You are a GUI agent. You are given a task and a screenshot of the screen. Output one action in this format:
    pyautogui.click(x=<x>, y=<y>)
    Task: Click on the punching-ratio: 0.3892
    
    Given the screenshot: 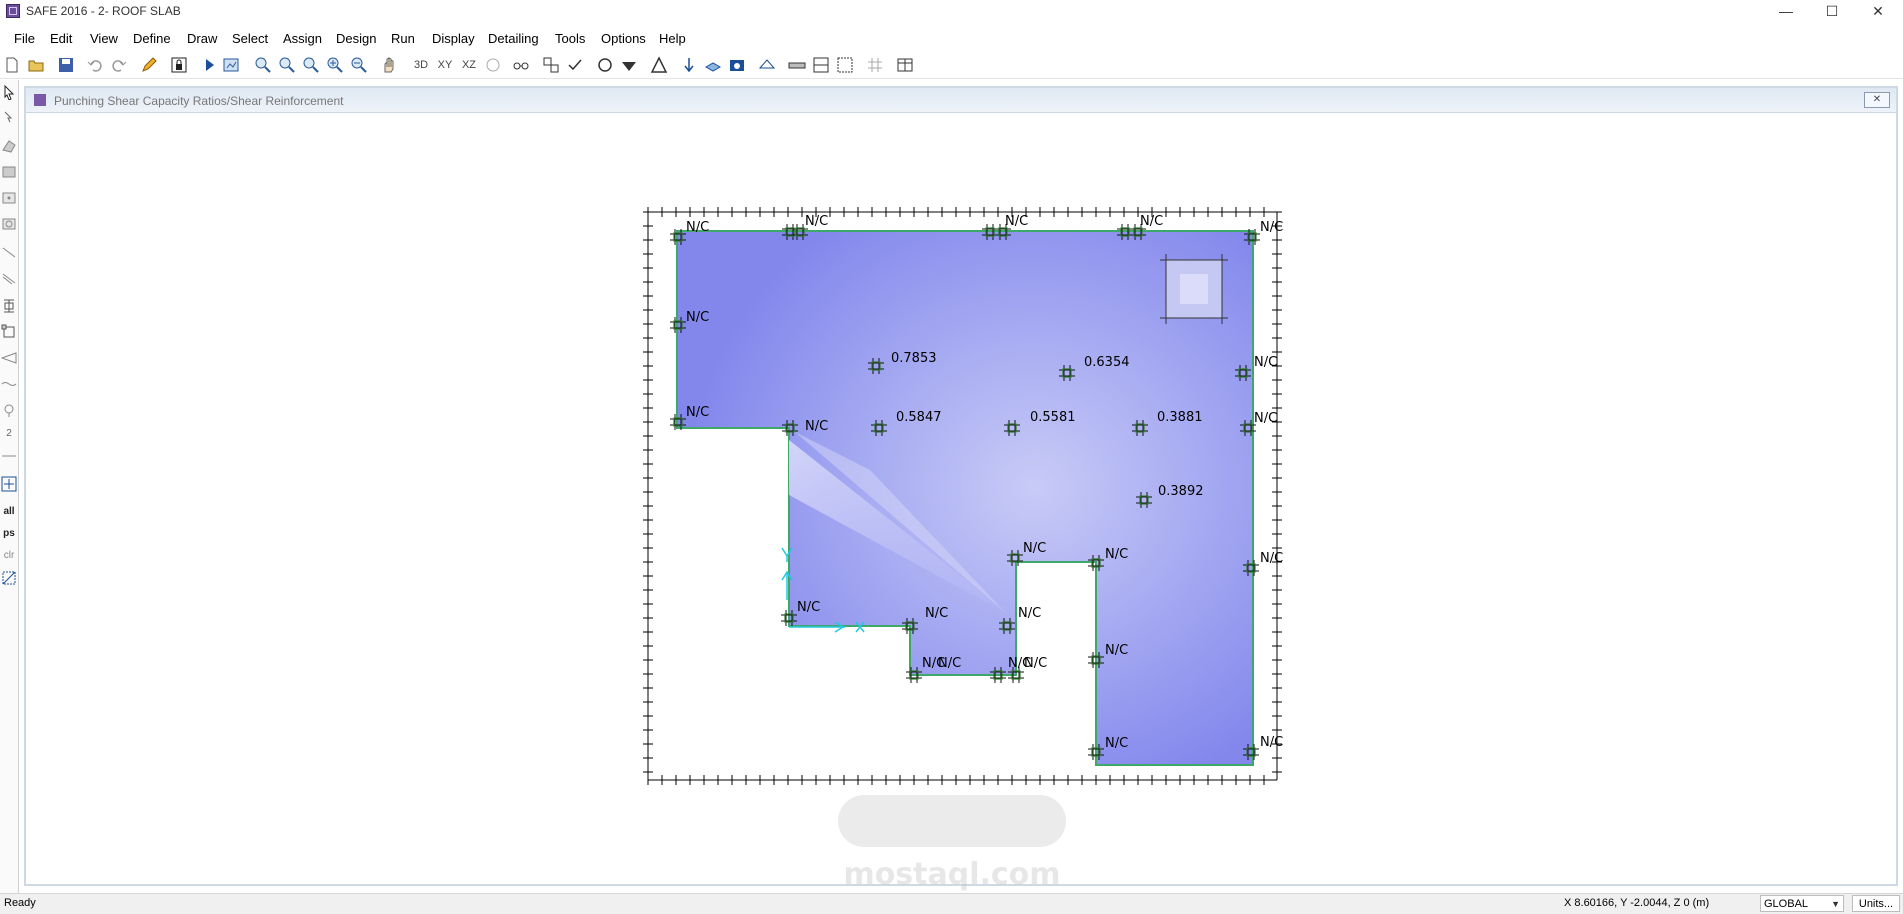 What is the action you would take?
    pyautogui.click(x=1181, y=491)
    